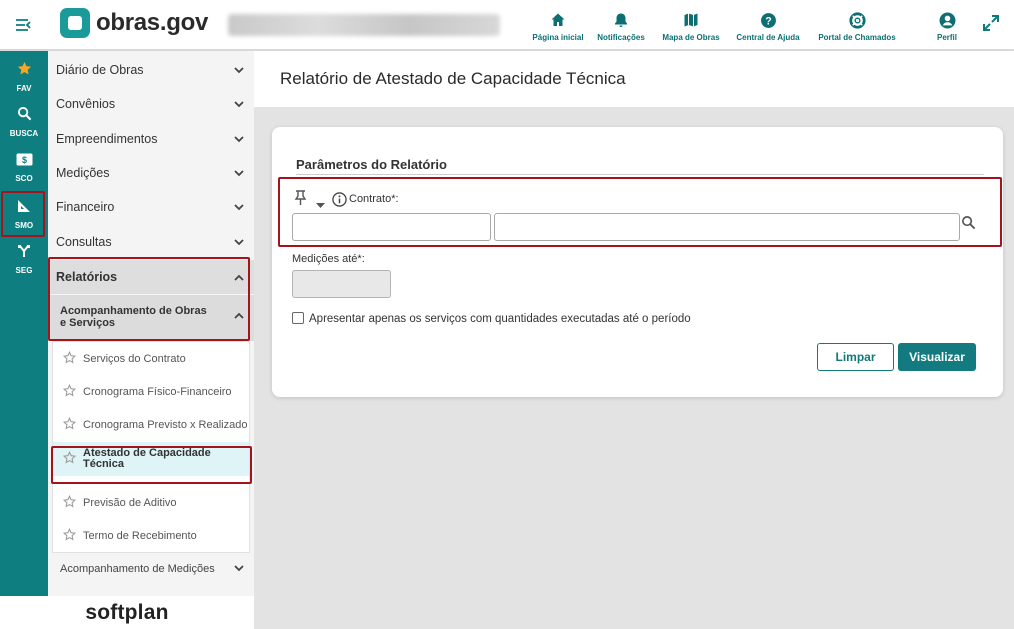 This screenshot has width=1014, height=629. What do you see at coordinates (24, 253) in the screenshot?
I see `merge-icon` at bounding box center [24, 253].